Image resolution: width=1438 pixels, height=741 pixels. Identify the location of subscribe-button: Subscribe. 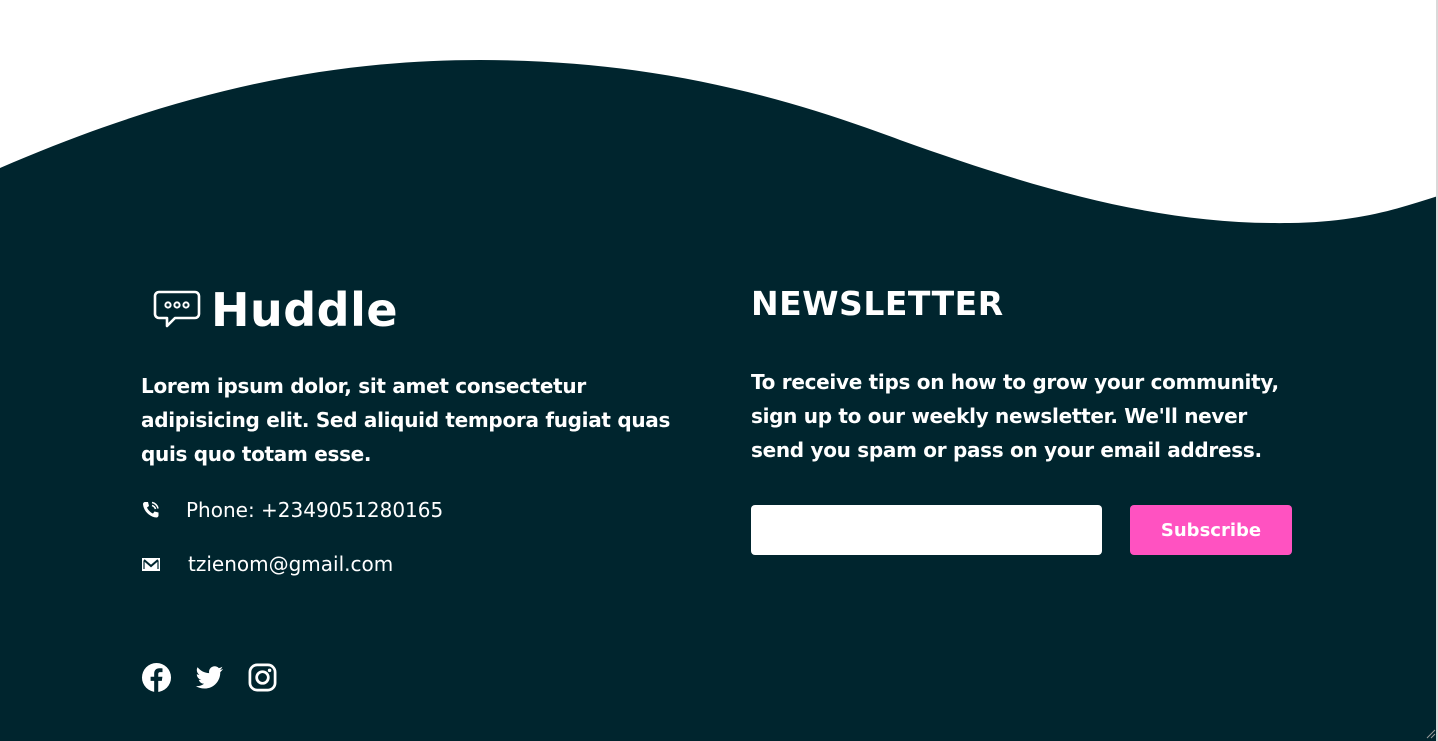
(1211, 530).